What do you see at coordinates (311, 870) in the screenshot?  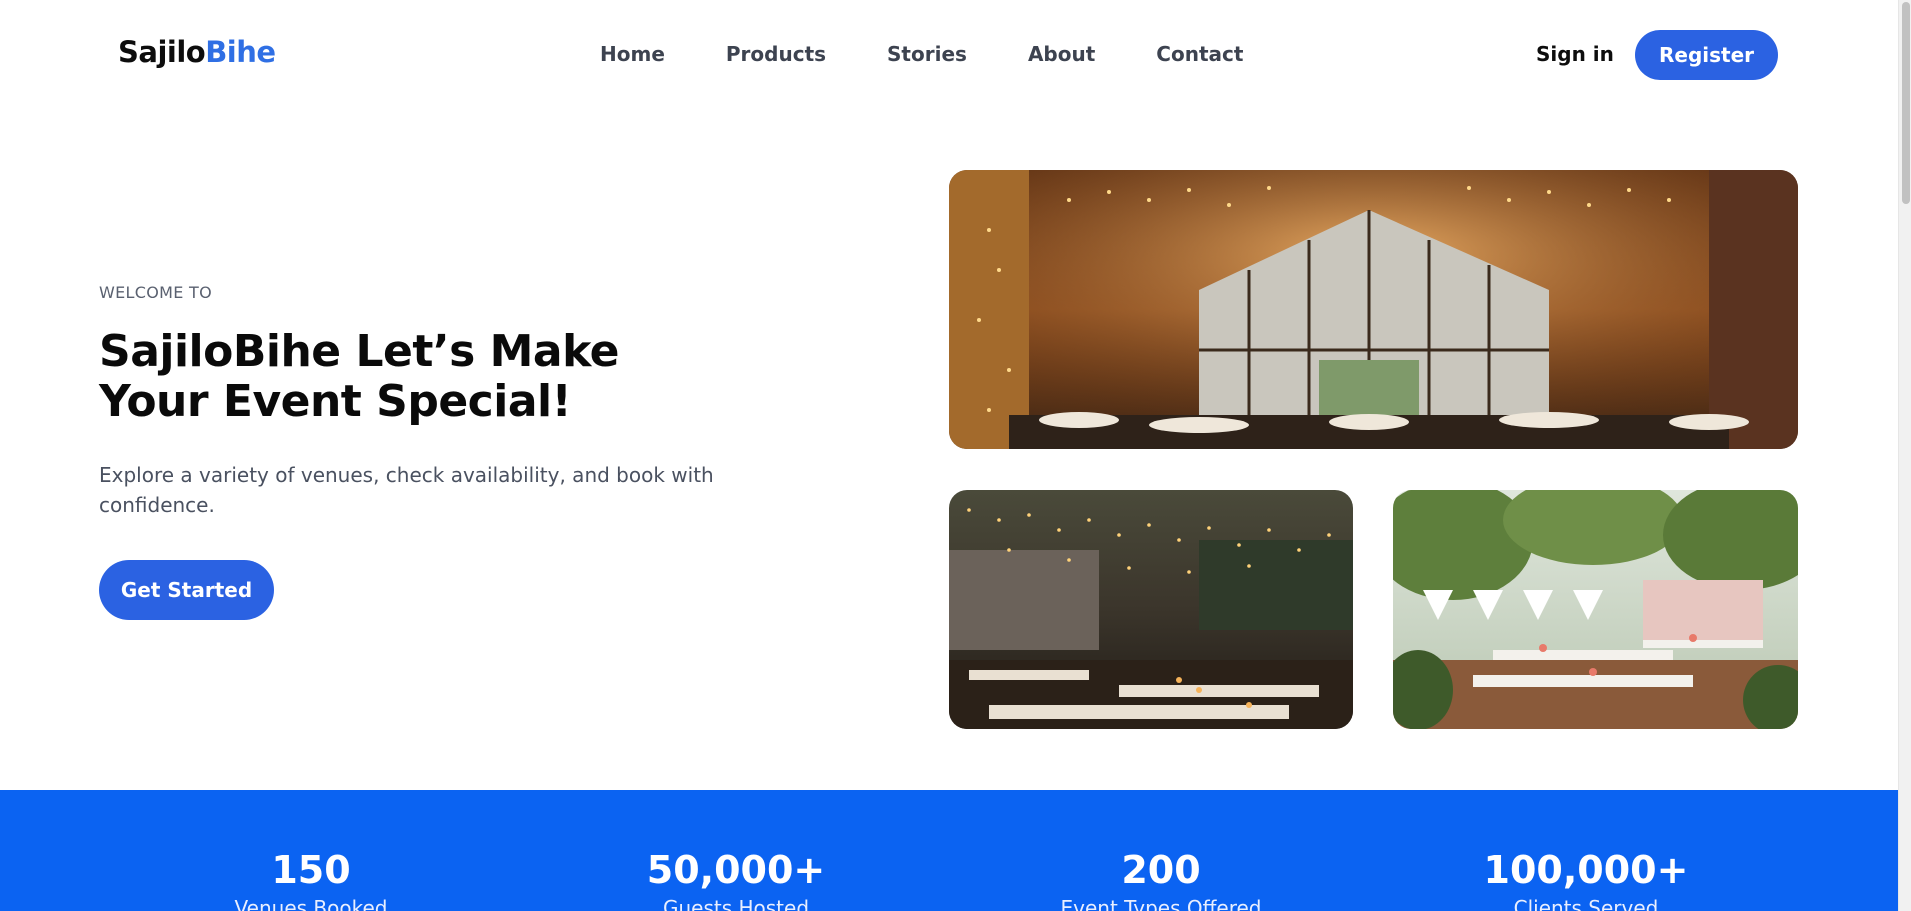 I see `stat-value: 150` at bounding box center [311, 870].